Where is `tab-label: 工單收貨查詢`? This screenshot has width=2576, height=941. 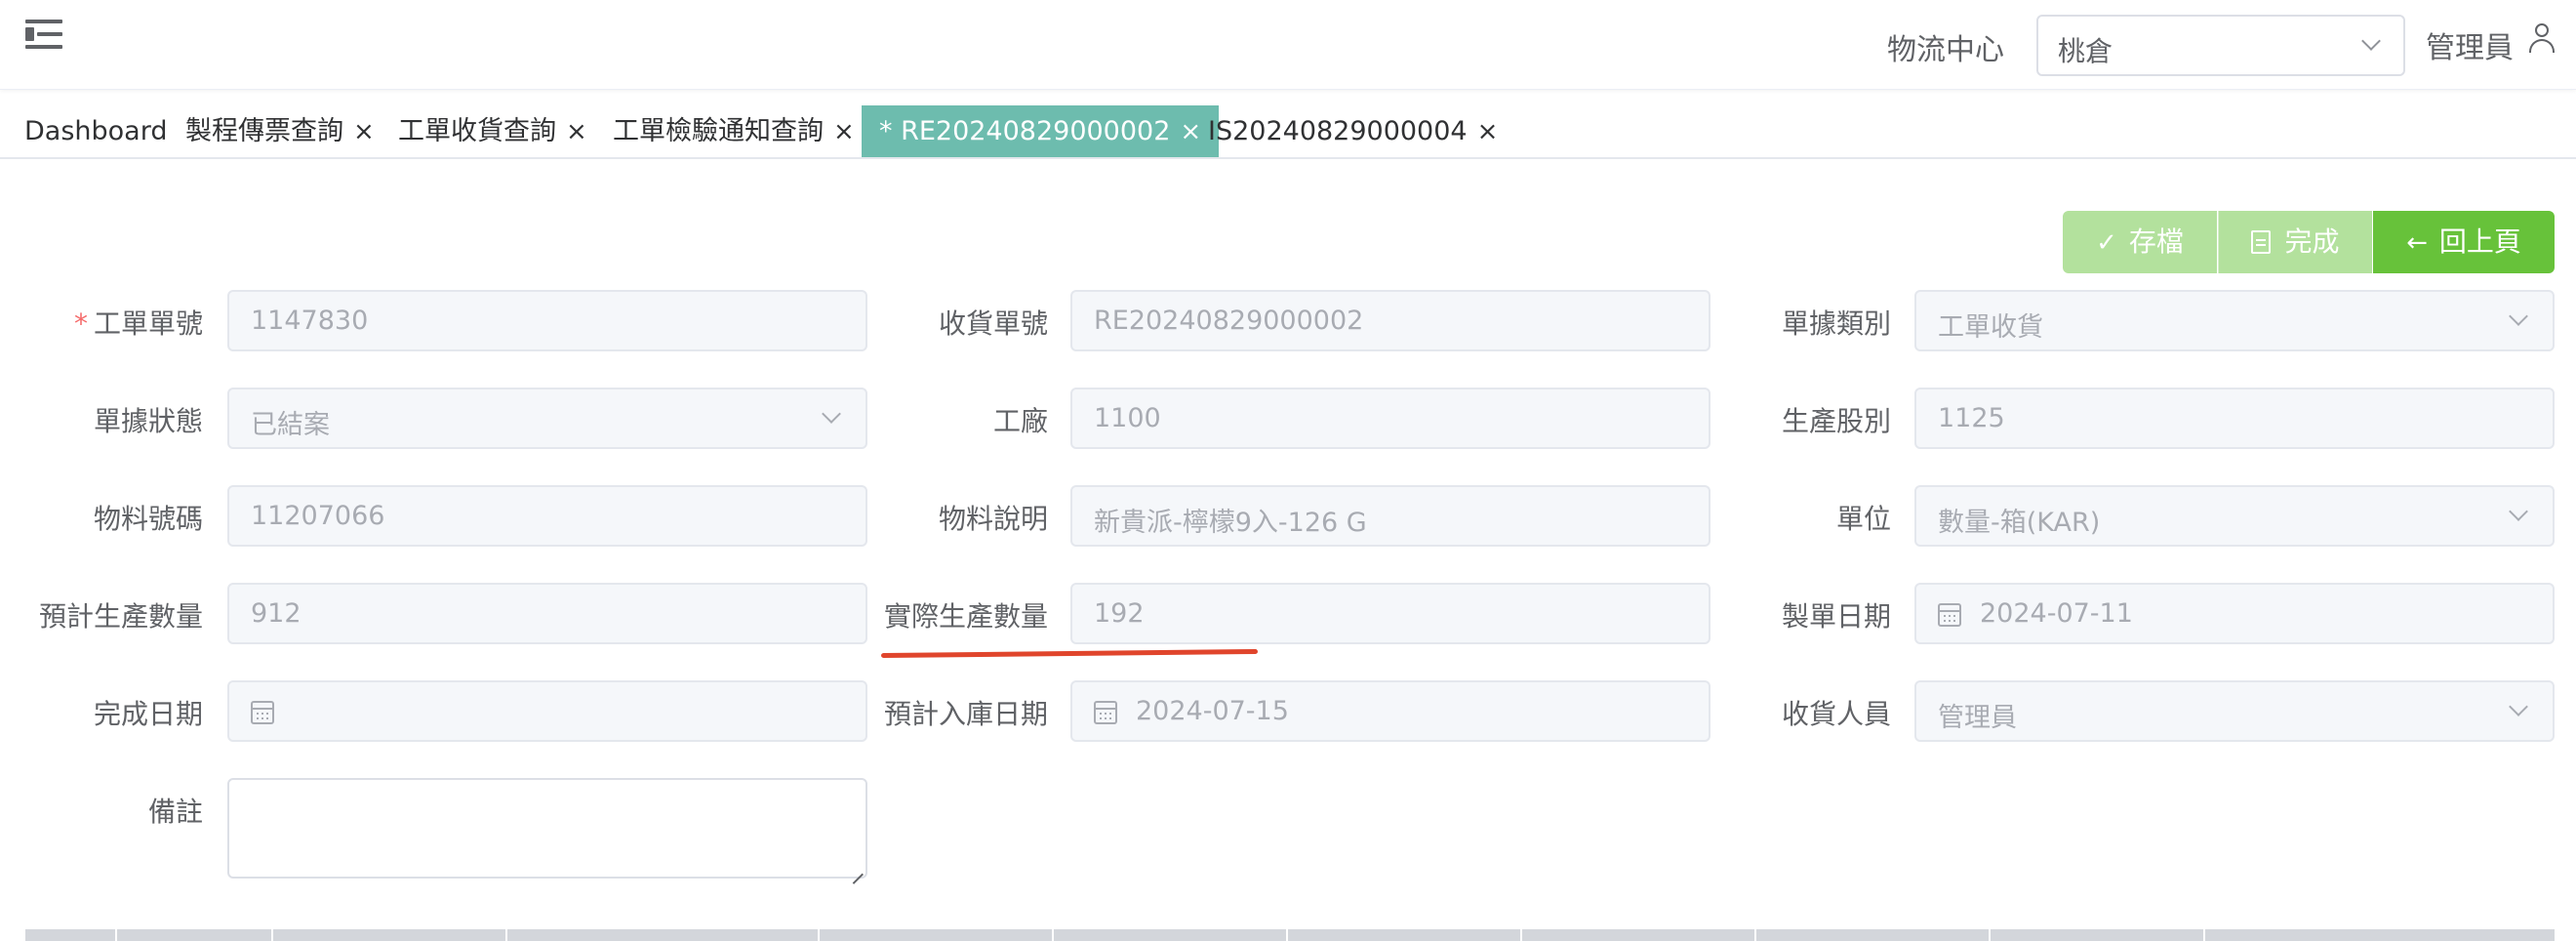
tab-label: 工單收貨查詢 is located at coordinates (477, 131).